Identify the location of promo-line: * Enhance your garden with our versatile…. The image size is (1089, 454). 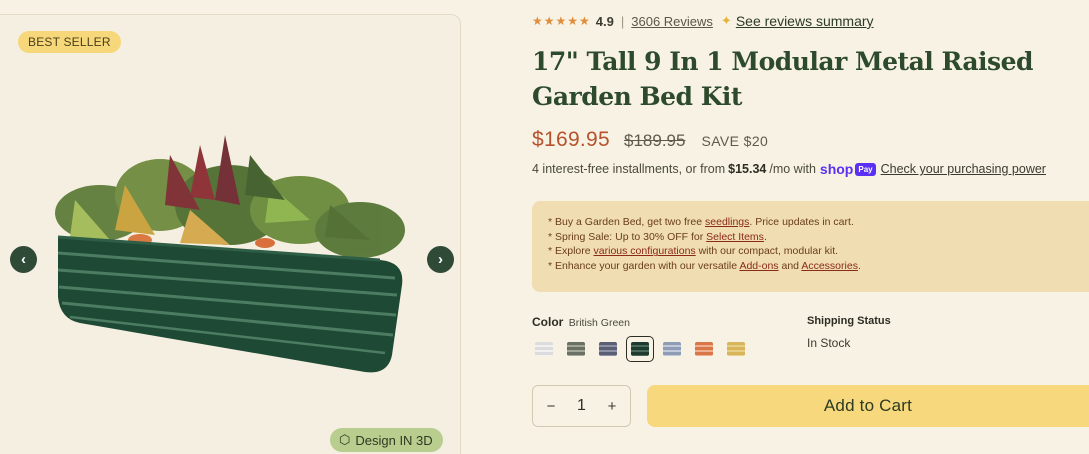
(818, 266).